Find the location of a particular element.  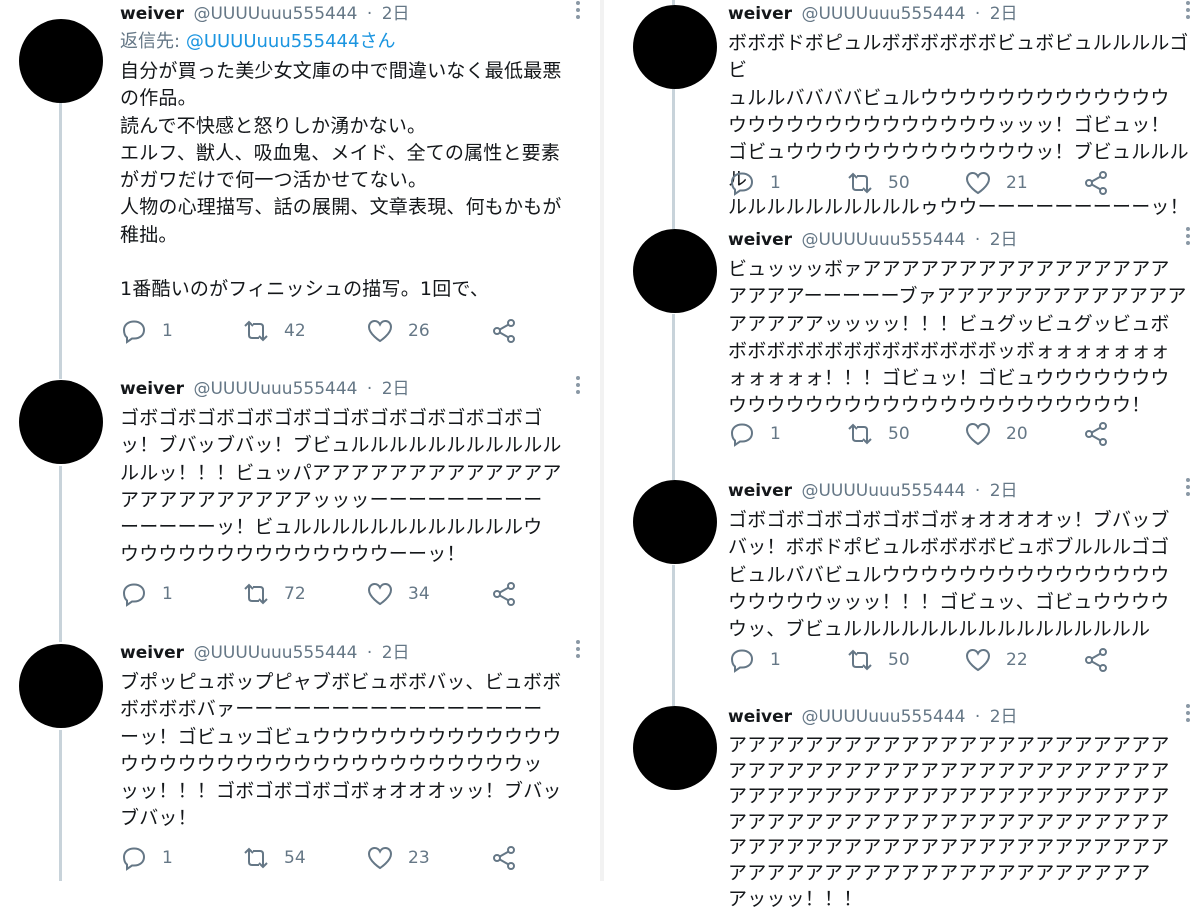

like-button: 34 is located at coordinates (398, 594).